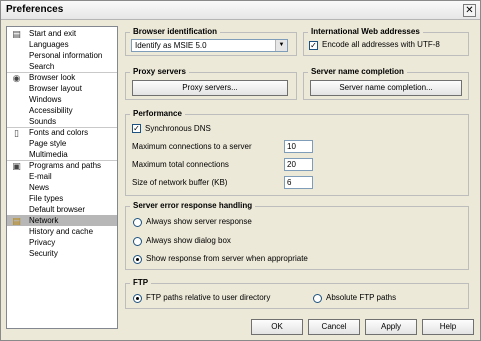 The width and height of the screenshot is (481, 341). What do you see at coordinates (136, 128) in the screenshot?
I see `synchronous-dns-checkbox: ✓` at bounding box center [136, 128].